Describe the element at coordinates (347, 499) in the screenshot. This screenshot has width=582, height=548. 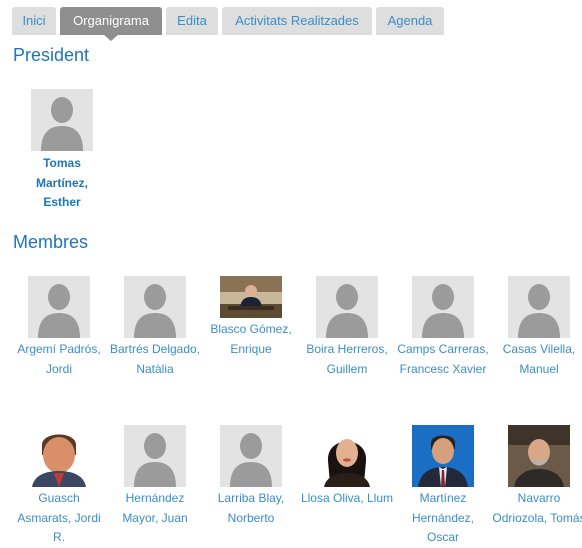
I see `member-name: Llosa Oliva, Llum` at that location.